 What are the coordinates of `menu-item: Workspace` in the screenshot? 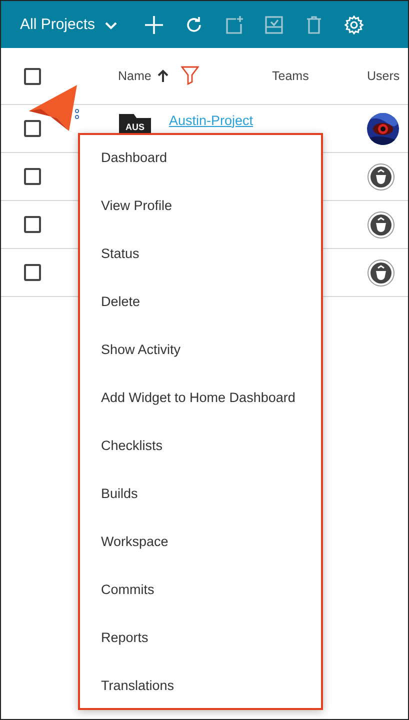 It's located at (200, 543).